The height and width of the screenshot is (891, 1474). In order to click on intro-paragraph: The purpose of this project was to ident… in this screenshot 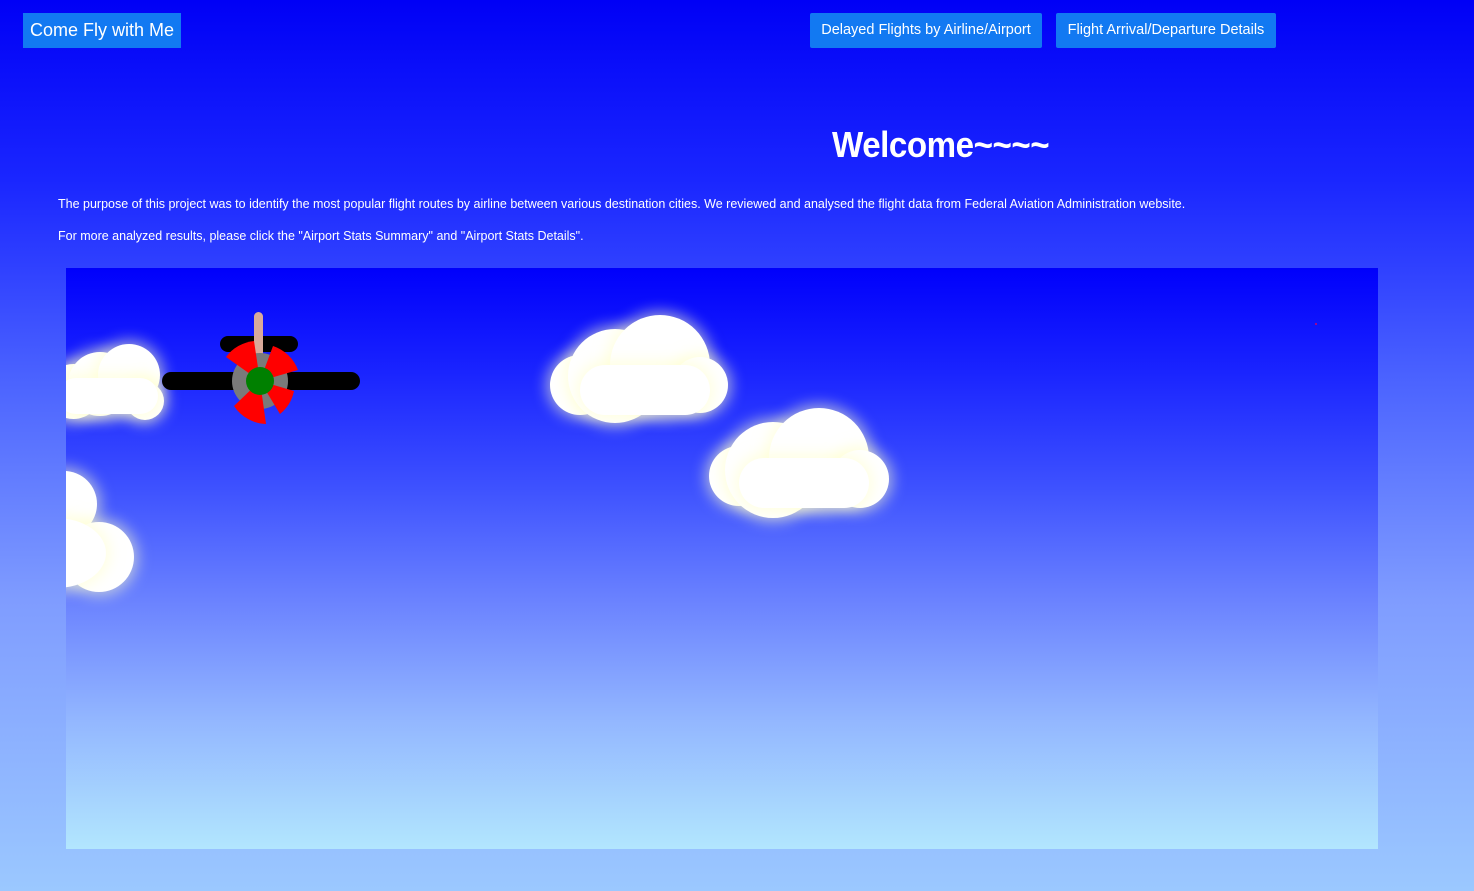, I will do `click(622, 204)`.